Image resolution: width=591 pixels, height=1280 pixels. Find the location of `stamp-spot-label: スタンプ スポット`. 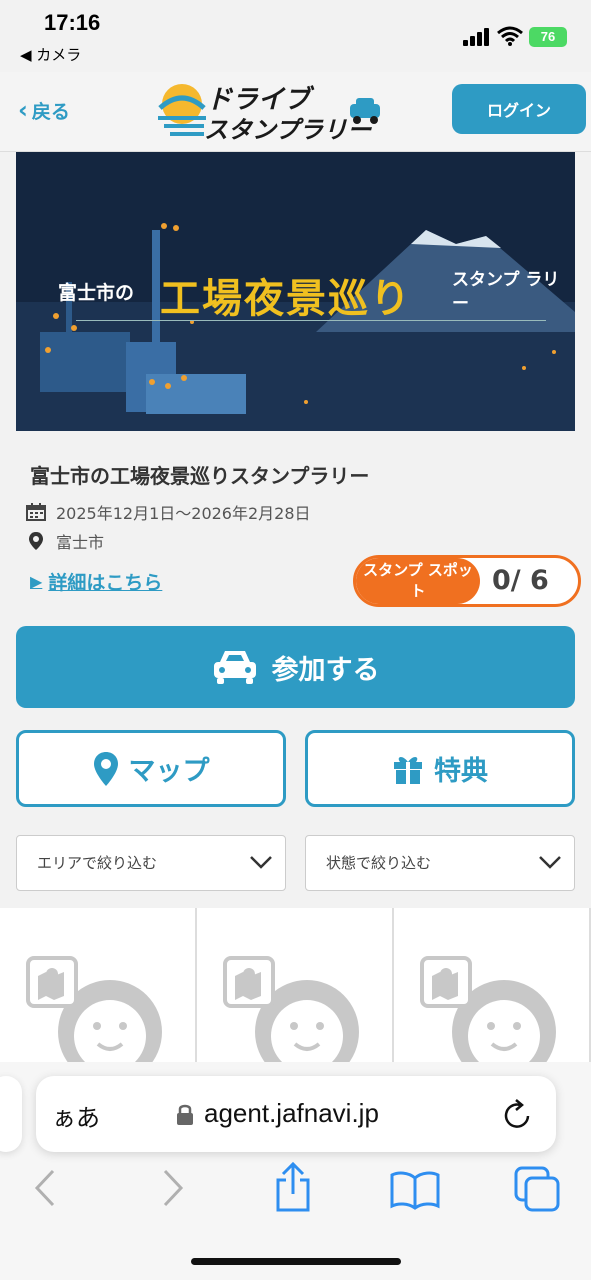

stamp-spot-label: スタンプ スポット is located at coordinates (418, 581).